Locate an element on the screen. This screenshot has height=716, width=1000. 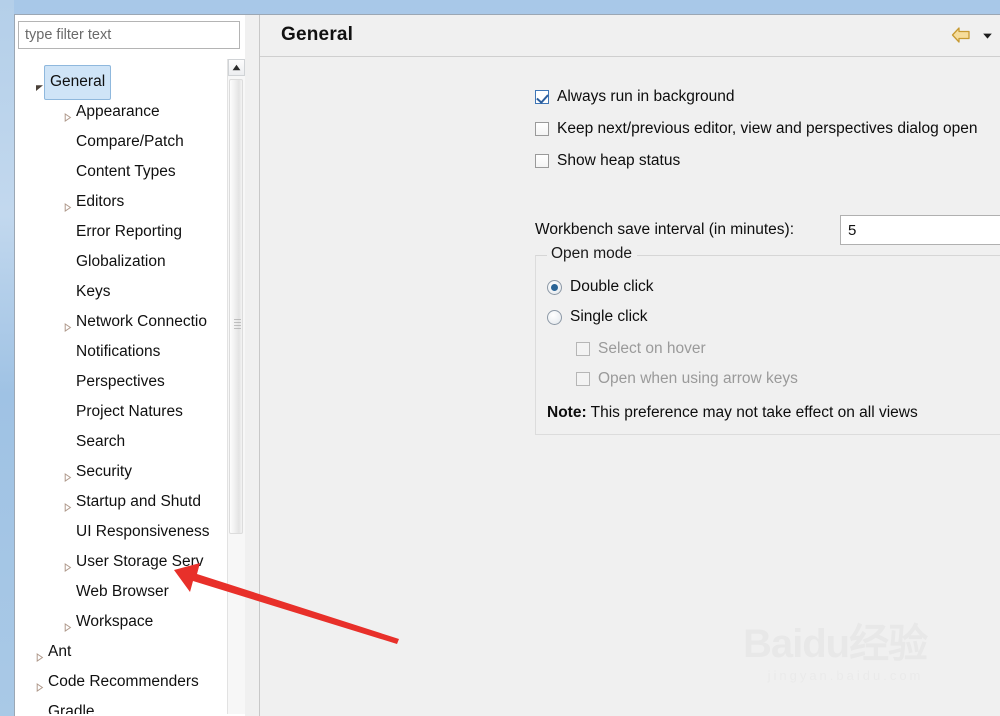
tree-item-workspace: Workspace is located at coordinates (124, 622).